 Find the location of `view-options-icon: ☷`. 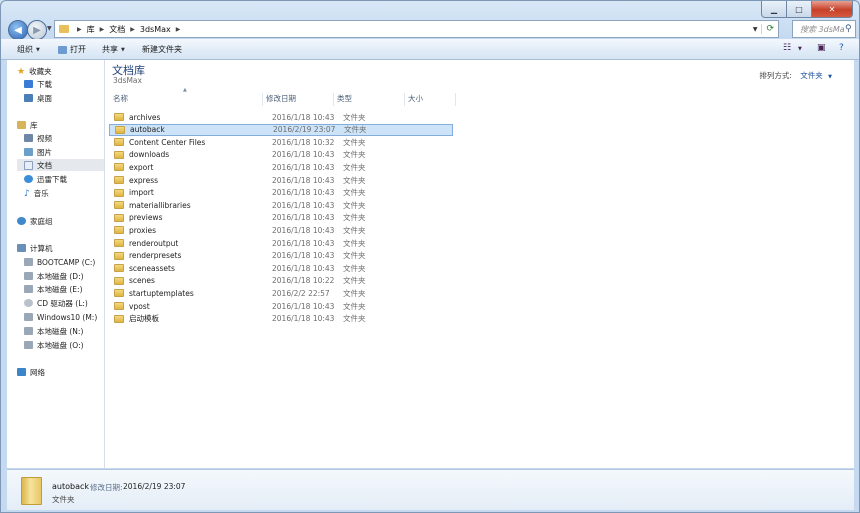

view-options-icon: ☷ is located at coordinates (787, 48).